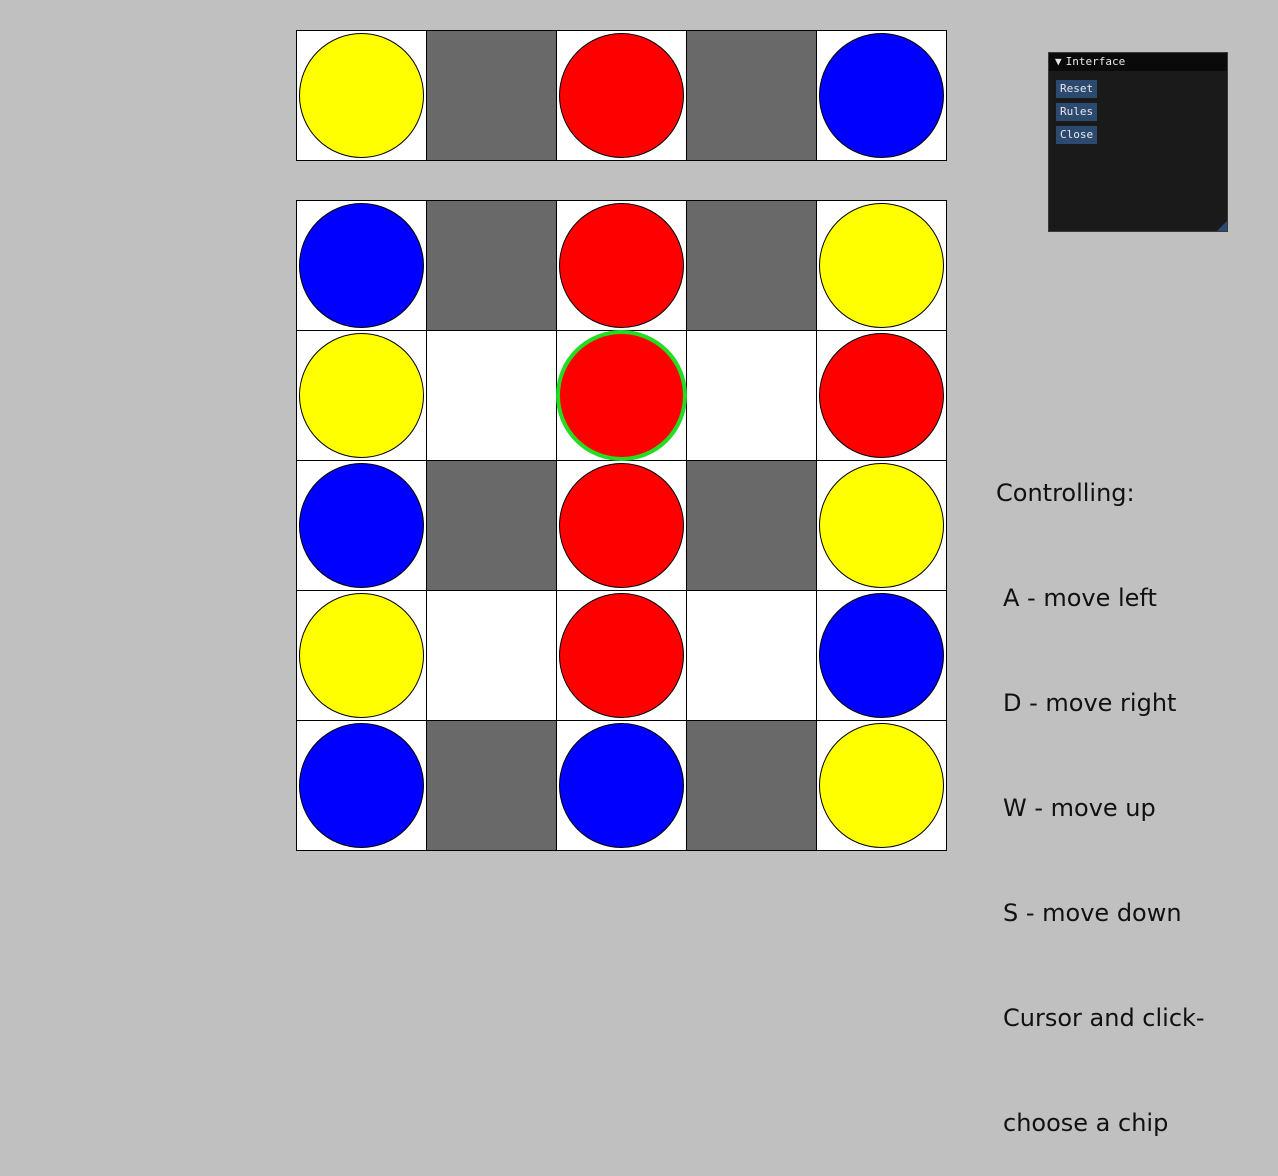  Describe the element at coordinates (1080, 598) in the screenshot. I see `control-move-left: A - move left` at that location.